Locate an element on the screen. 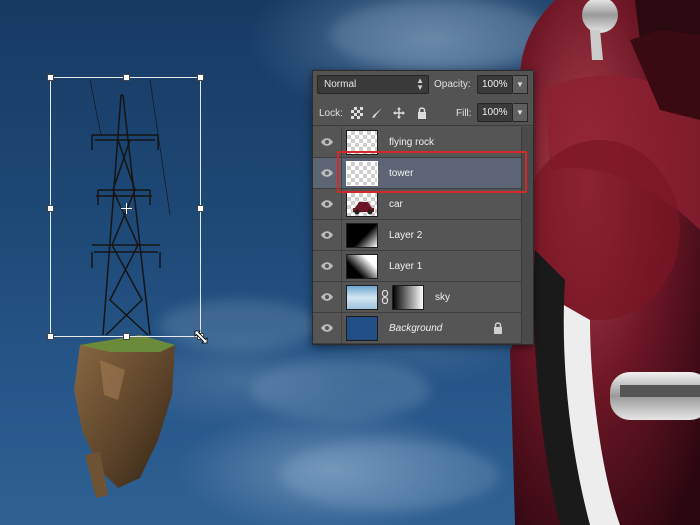 This screenshot has width=700, height=525. transform-handle-right is located at coordinates (200, 208).